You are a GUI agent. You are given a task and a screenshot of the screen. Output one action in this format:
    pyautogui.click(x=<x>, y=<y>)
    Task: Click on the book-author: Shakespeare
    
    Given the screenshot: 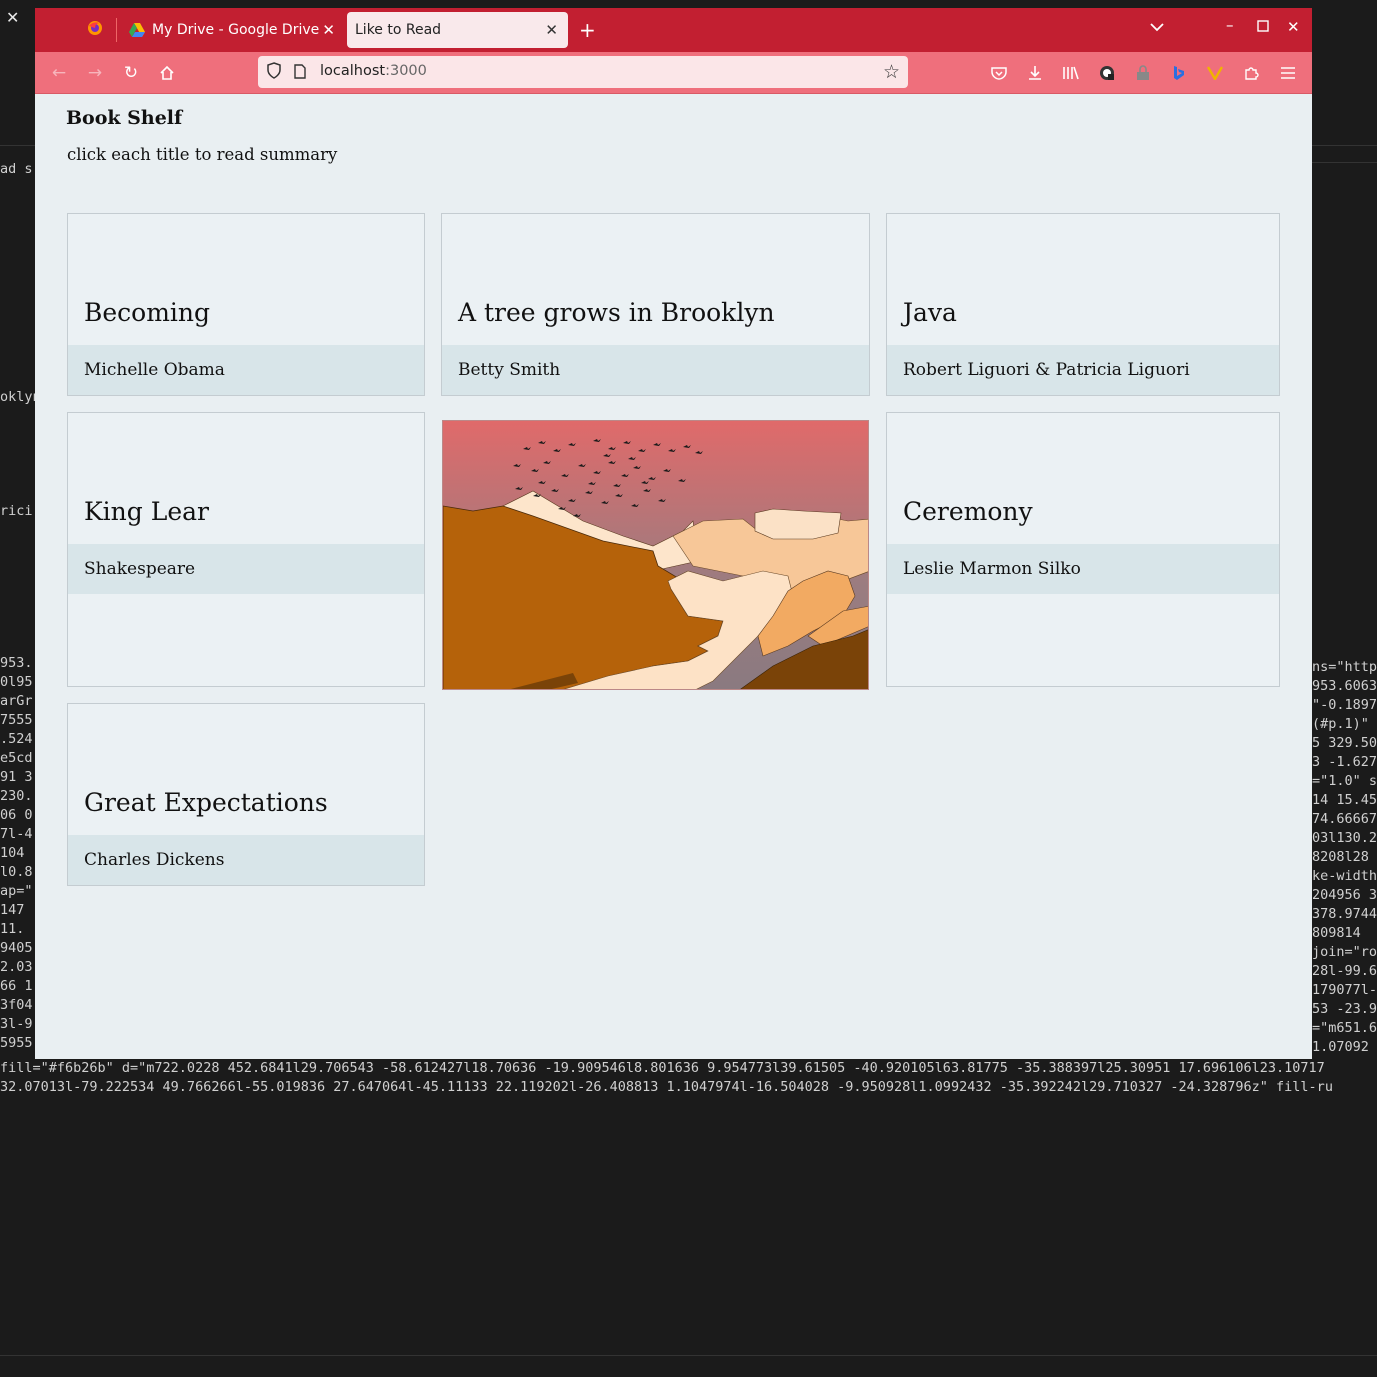 What is the action you would take?
    pyautogui.click(x=246, y=569)
    